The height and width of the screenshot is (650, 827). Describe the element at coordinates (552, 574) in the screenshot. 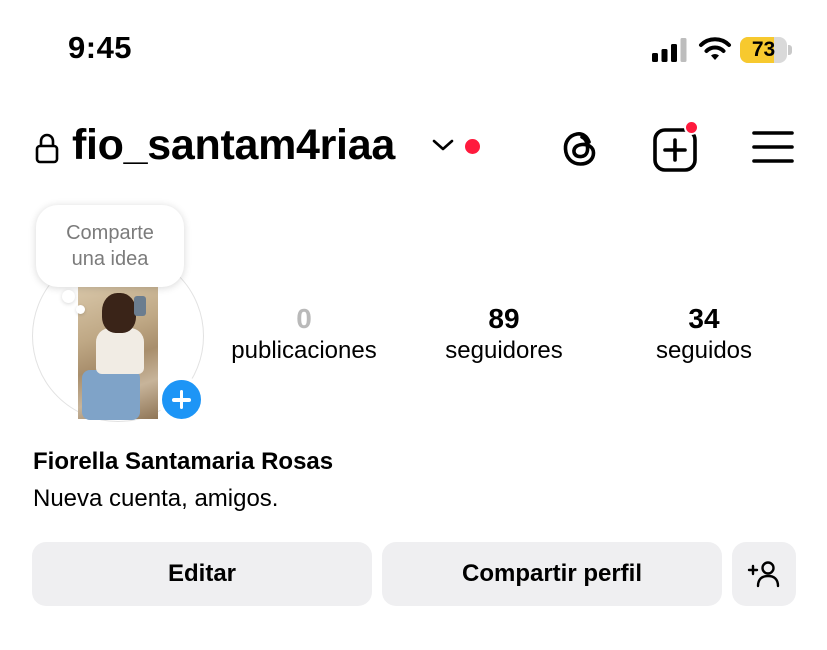

I see `share-profile-button: Compartir perfil` at that location.